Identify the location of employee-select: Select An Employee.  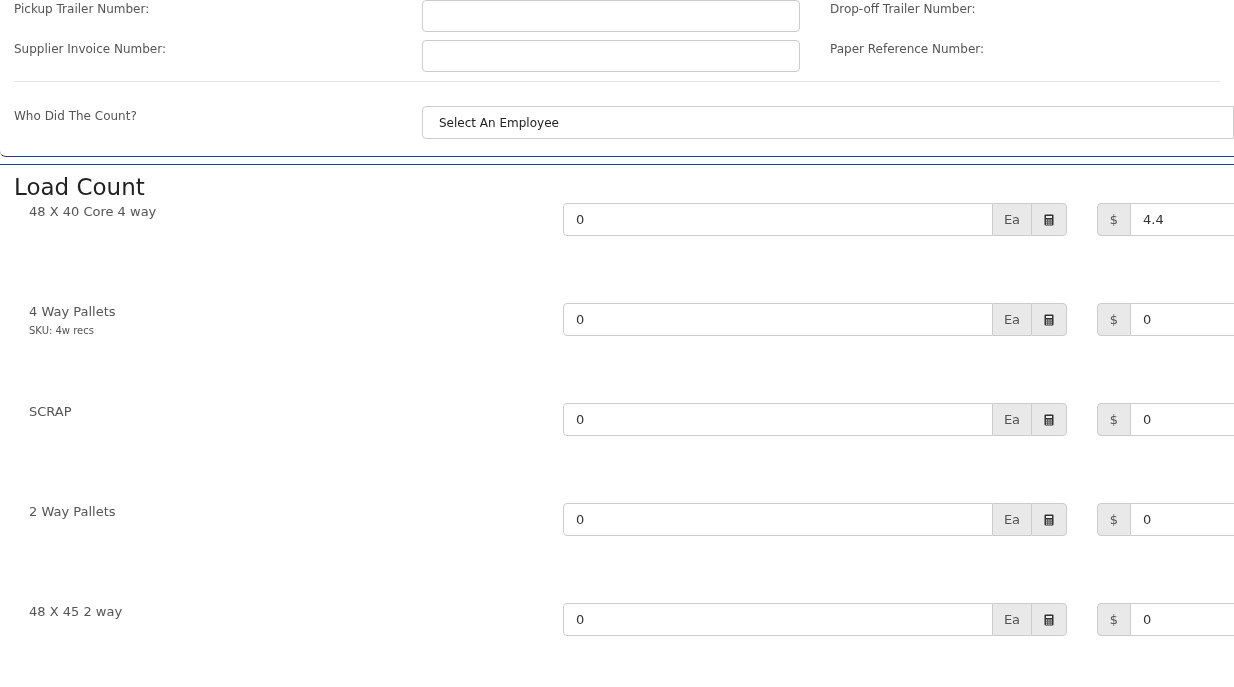
(828, 122).